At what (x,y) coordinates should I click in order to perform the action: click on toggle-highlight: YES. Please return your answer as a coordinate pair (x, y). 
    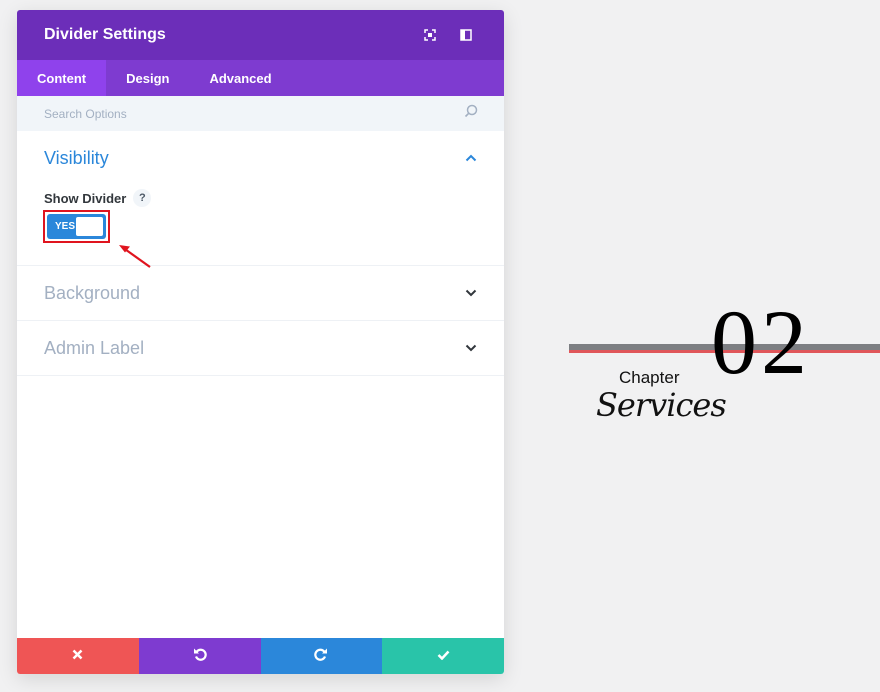
    Looking at the image, I should click on (76, 226).